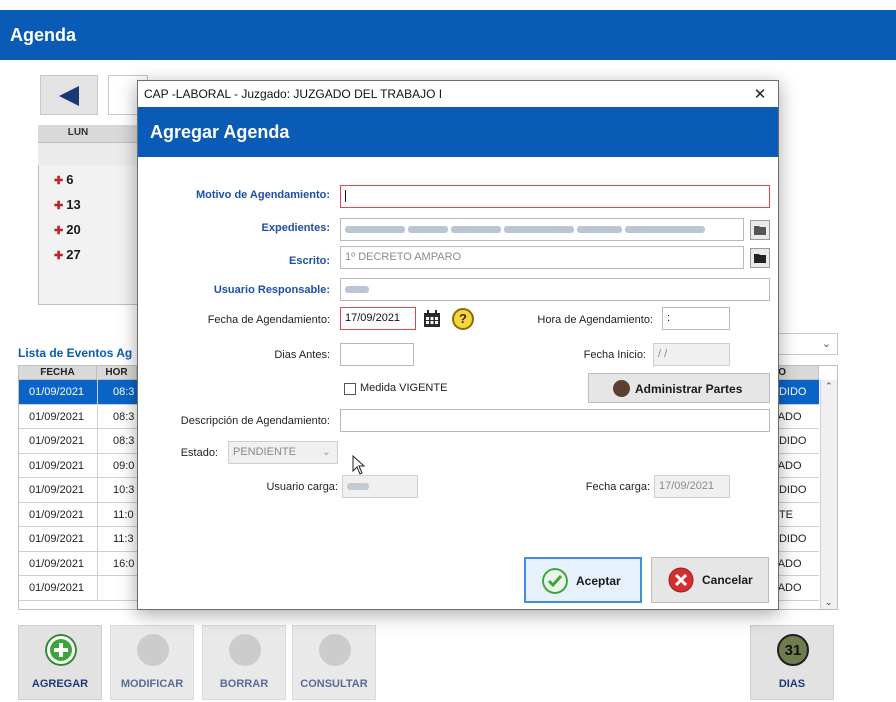 Image resolution: width=896 pixels, height=702 pixels. I want to click on calendar-day: ✚ 13, so click(67, 204).